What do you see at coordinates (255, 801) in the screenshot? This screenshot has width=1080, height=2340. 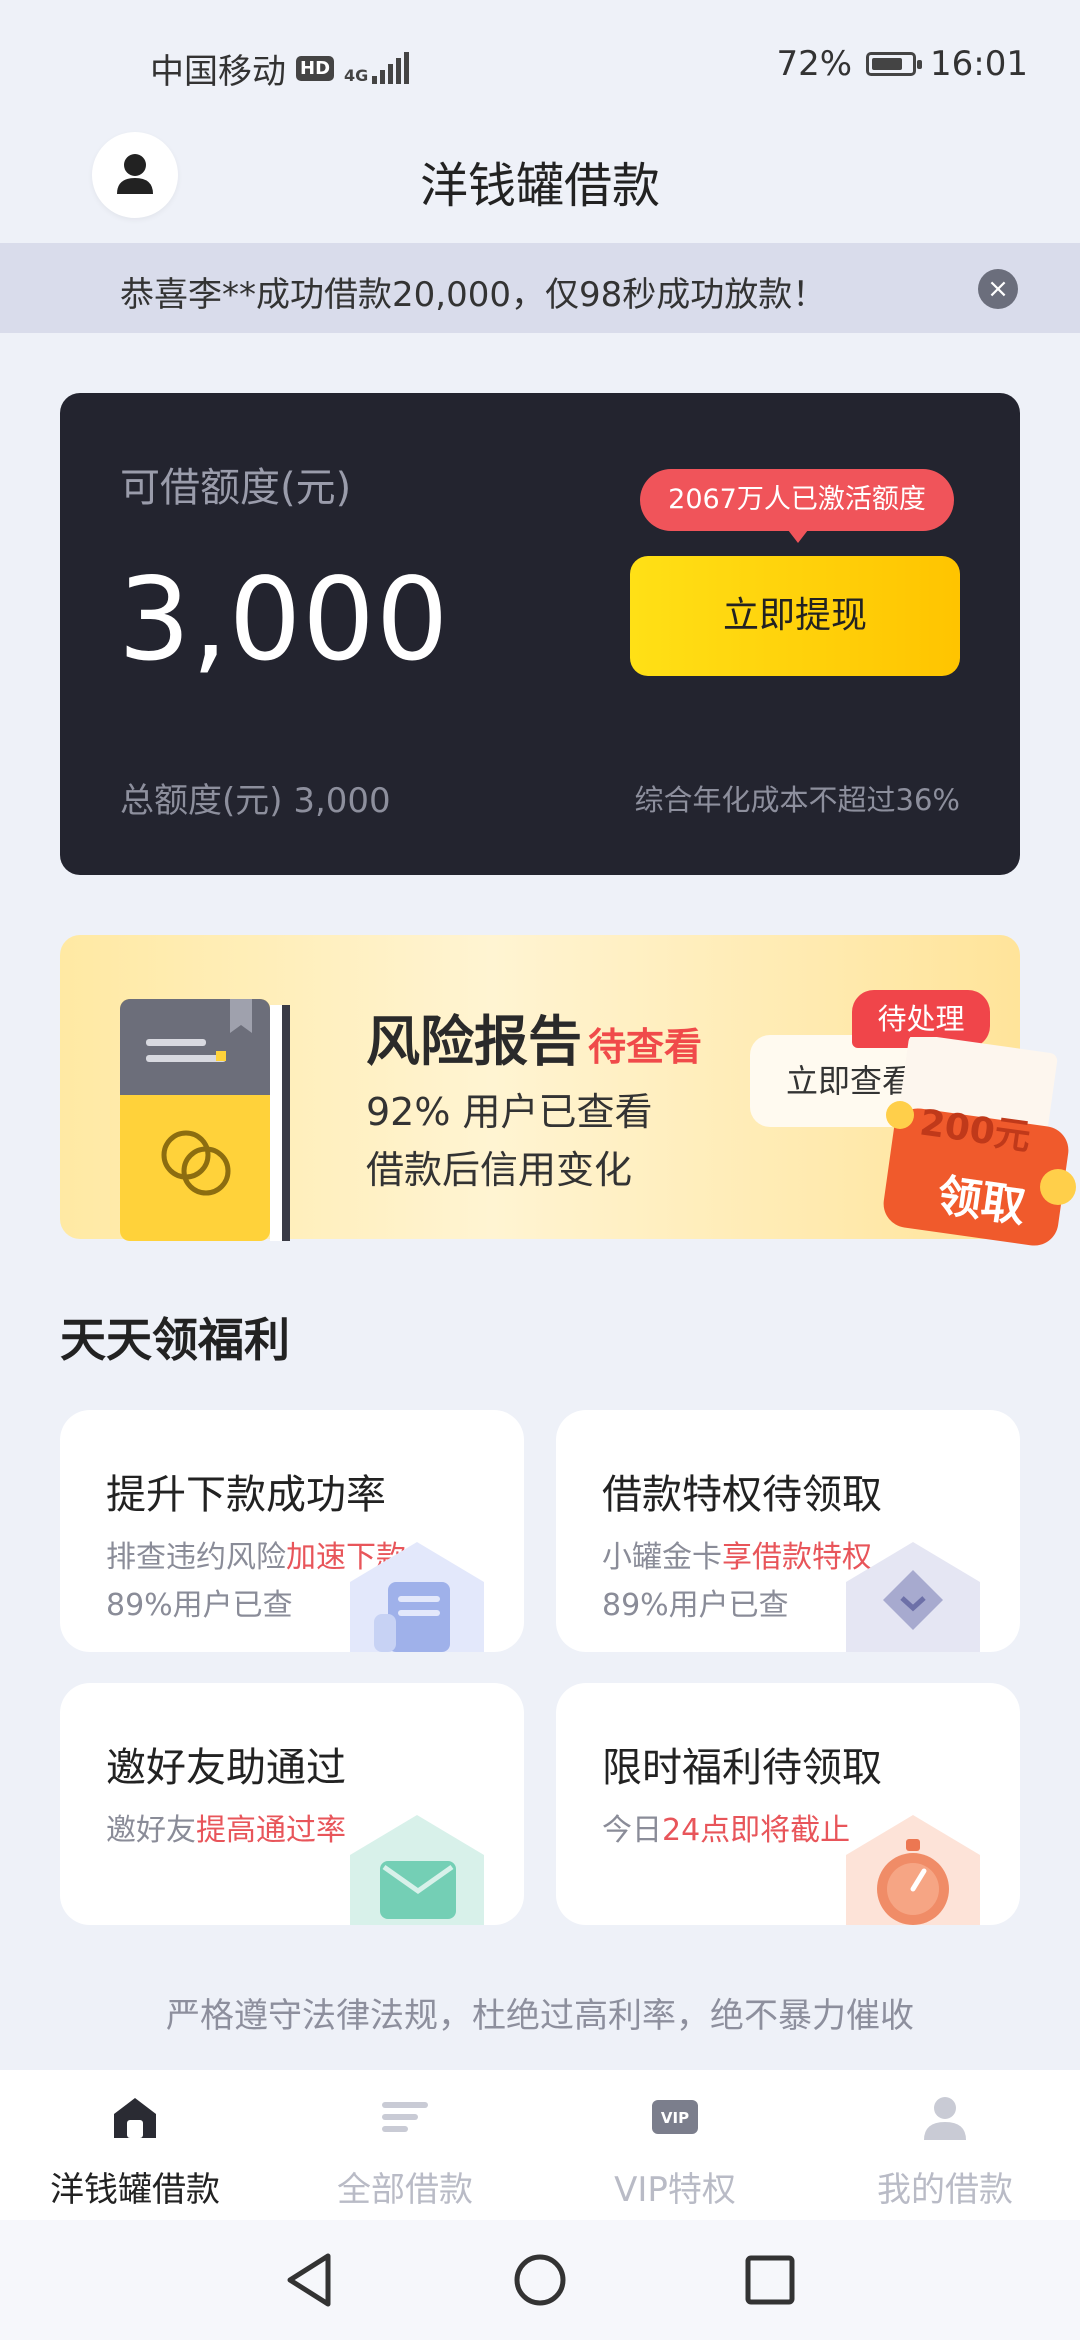 I see `total-credit: 总额度(元) 3,000` at bounding box center [255, 801].